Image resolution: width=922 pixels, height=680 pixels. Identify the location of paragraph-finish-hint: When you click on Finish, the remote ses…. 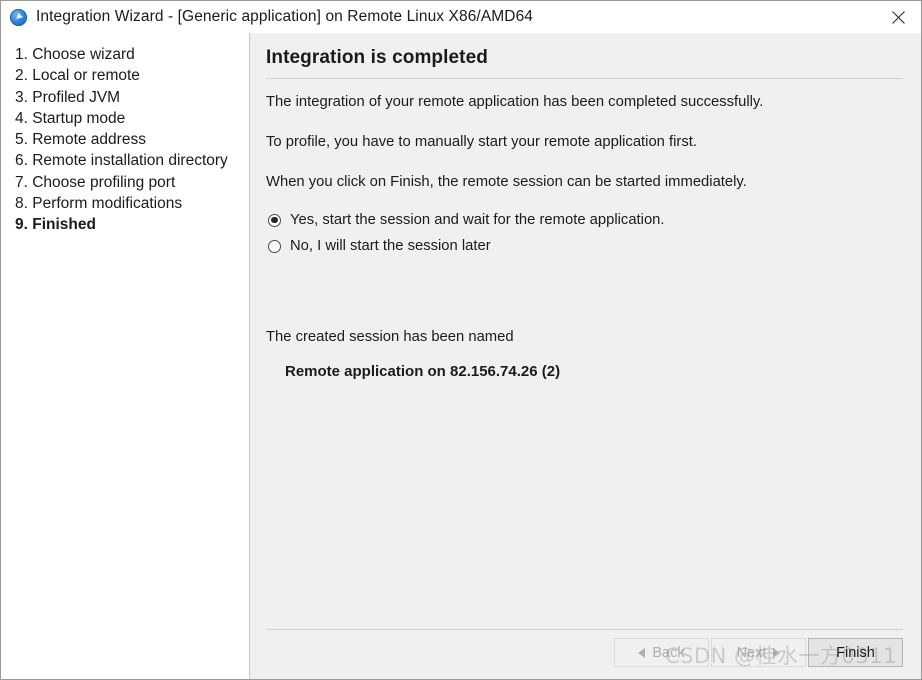
(506, 182).